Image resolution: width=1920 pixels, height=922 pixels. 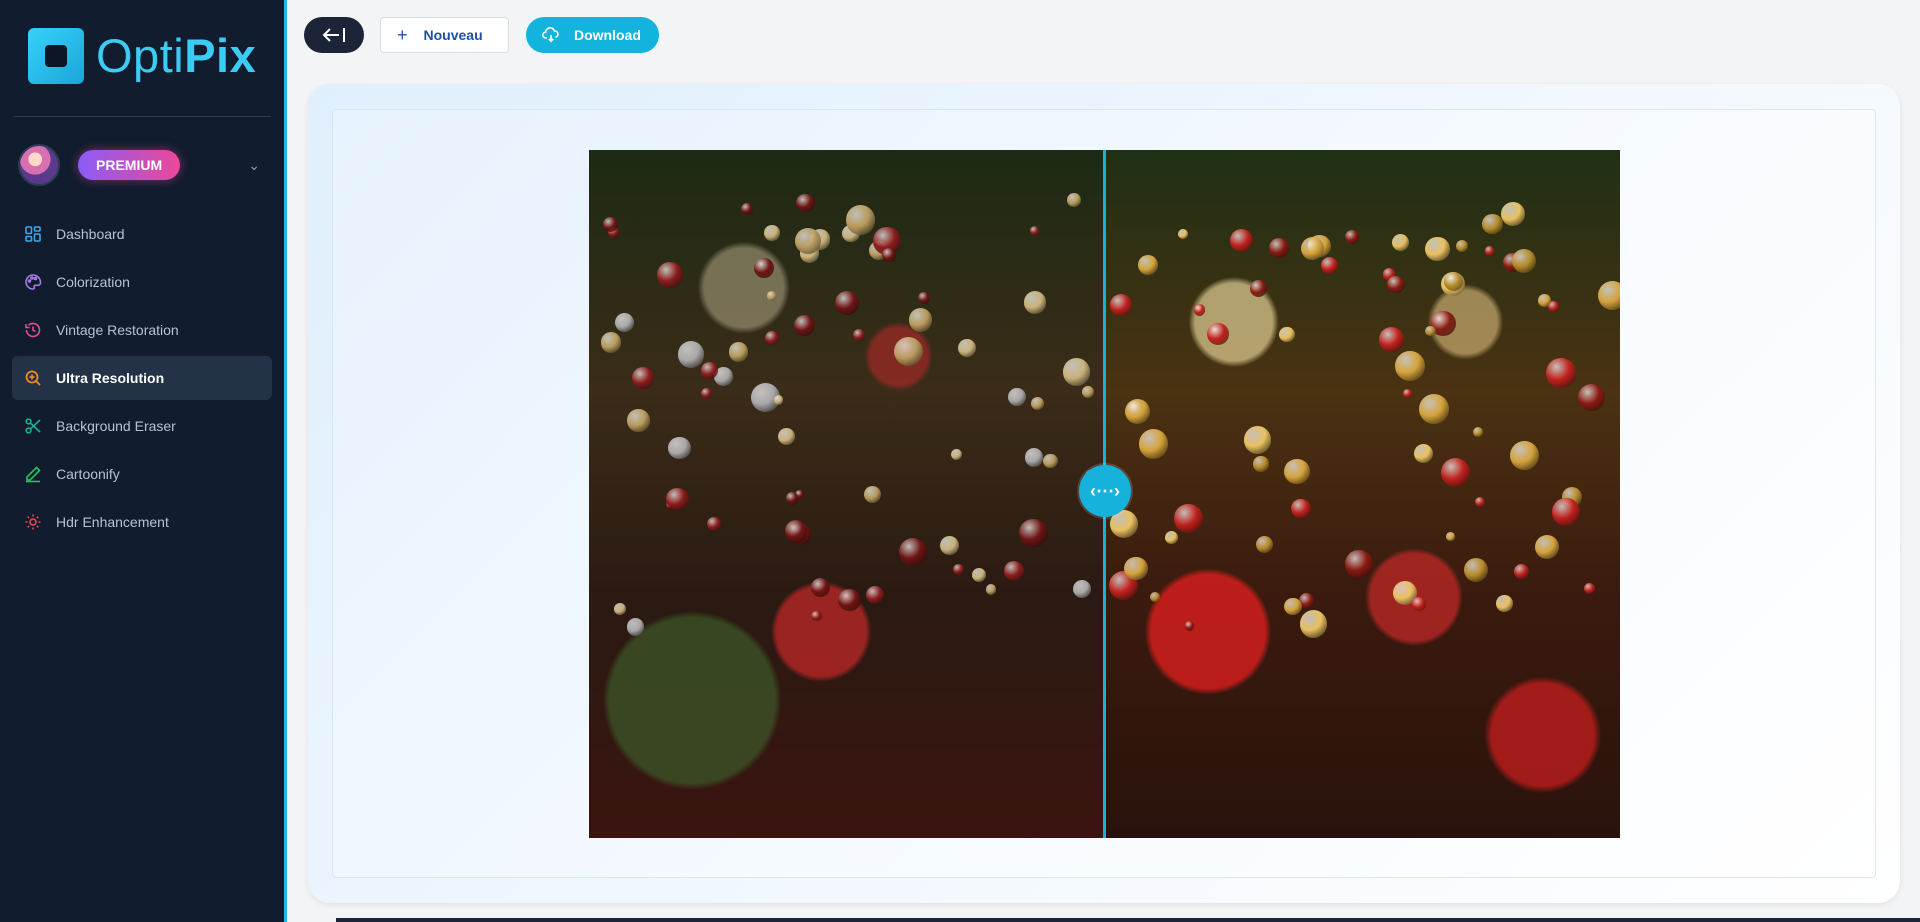 What do you see at coordinates (39, 165) in the screenshot?
I see `avatar` at bounding box center [39, 165].